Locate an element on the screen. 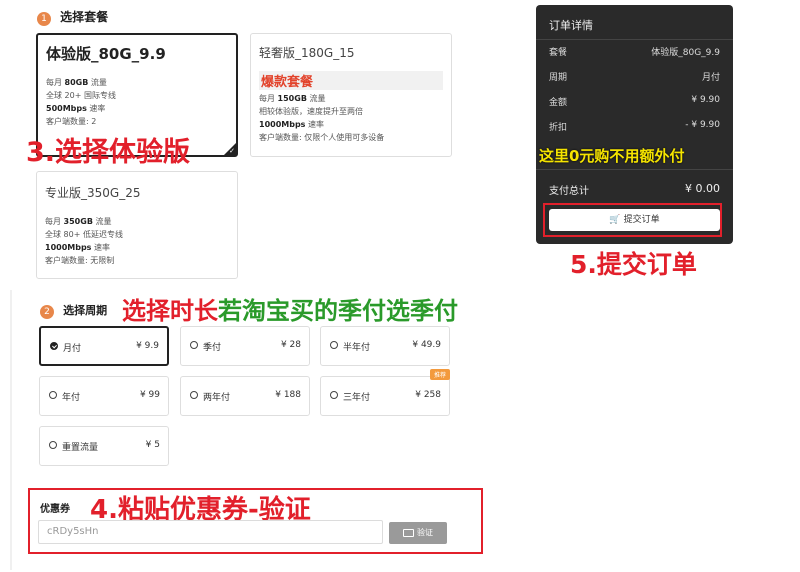 The height and width of the screenshot is (572, 800). period-option-quarterly: 季付 ¥ 28 is located at coordinates (245, 346).